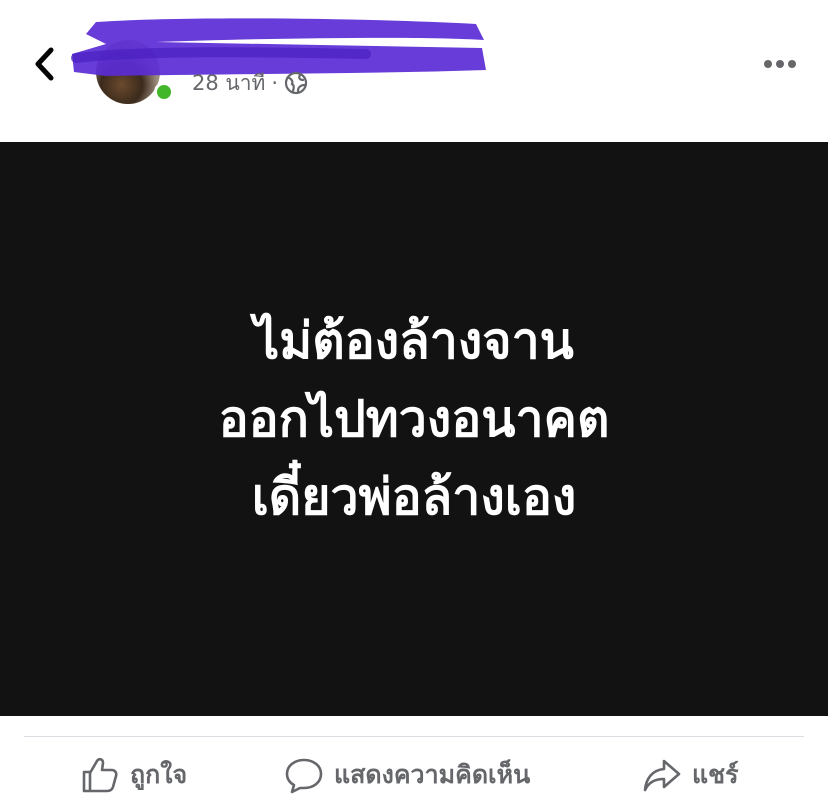  I want to click on more-horizontal-icon, so click(780, 64).